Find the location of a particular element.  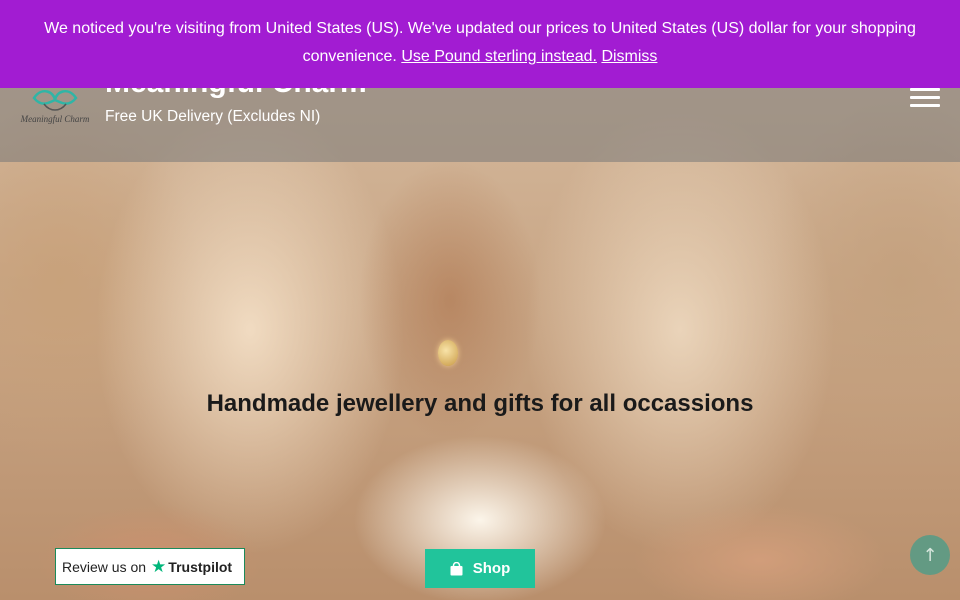

shopping-bag-icon is located at coordinates (456, 568).